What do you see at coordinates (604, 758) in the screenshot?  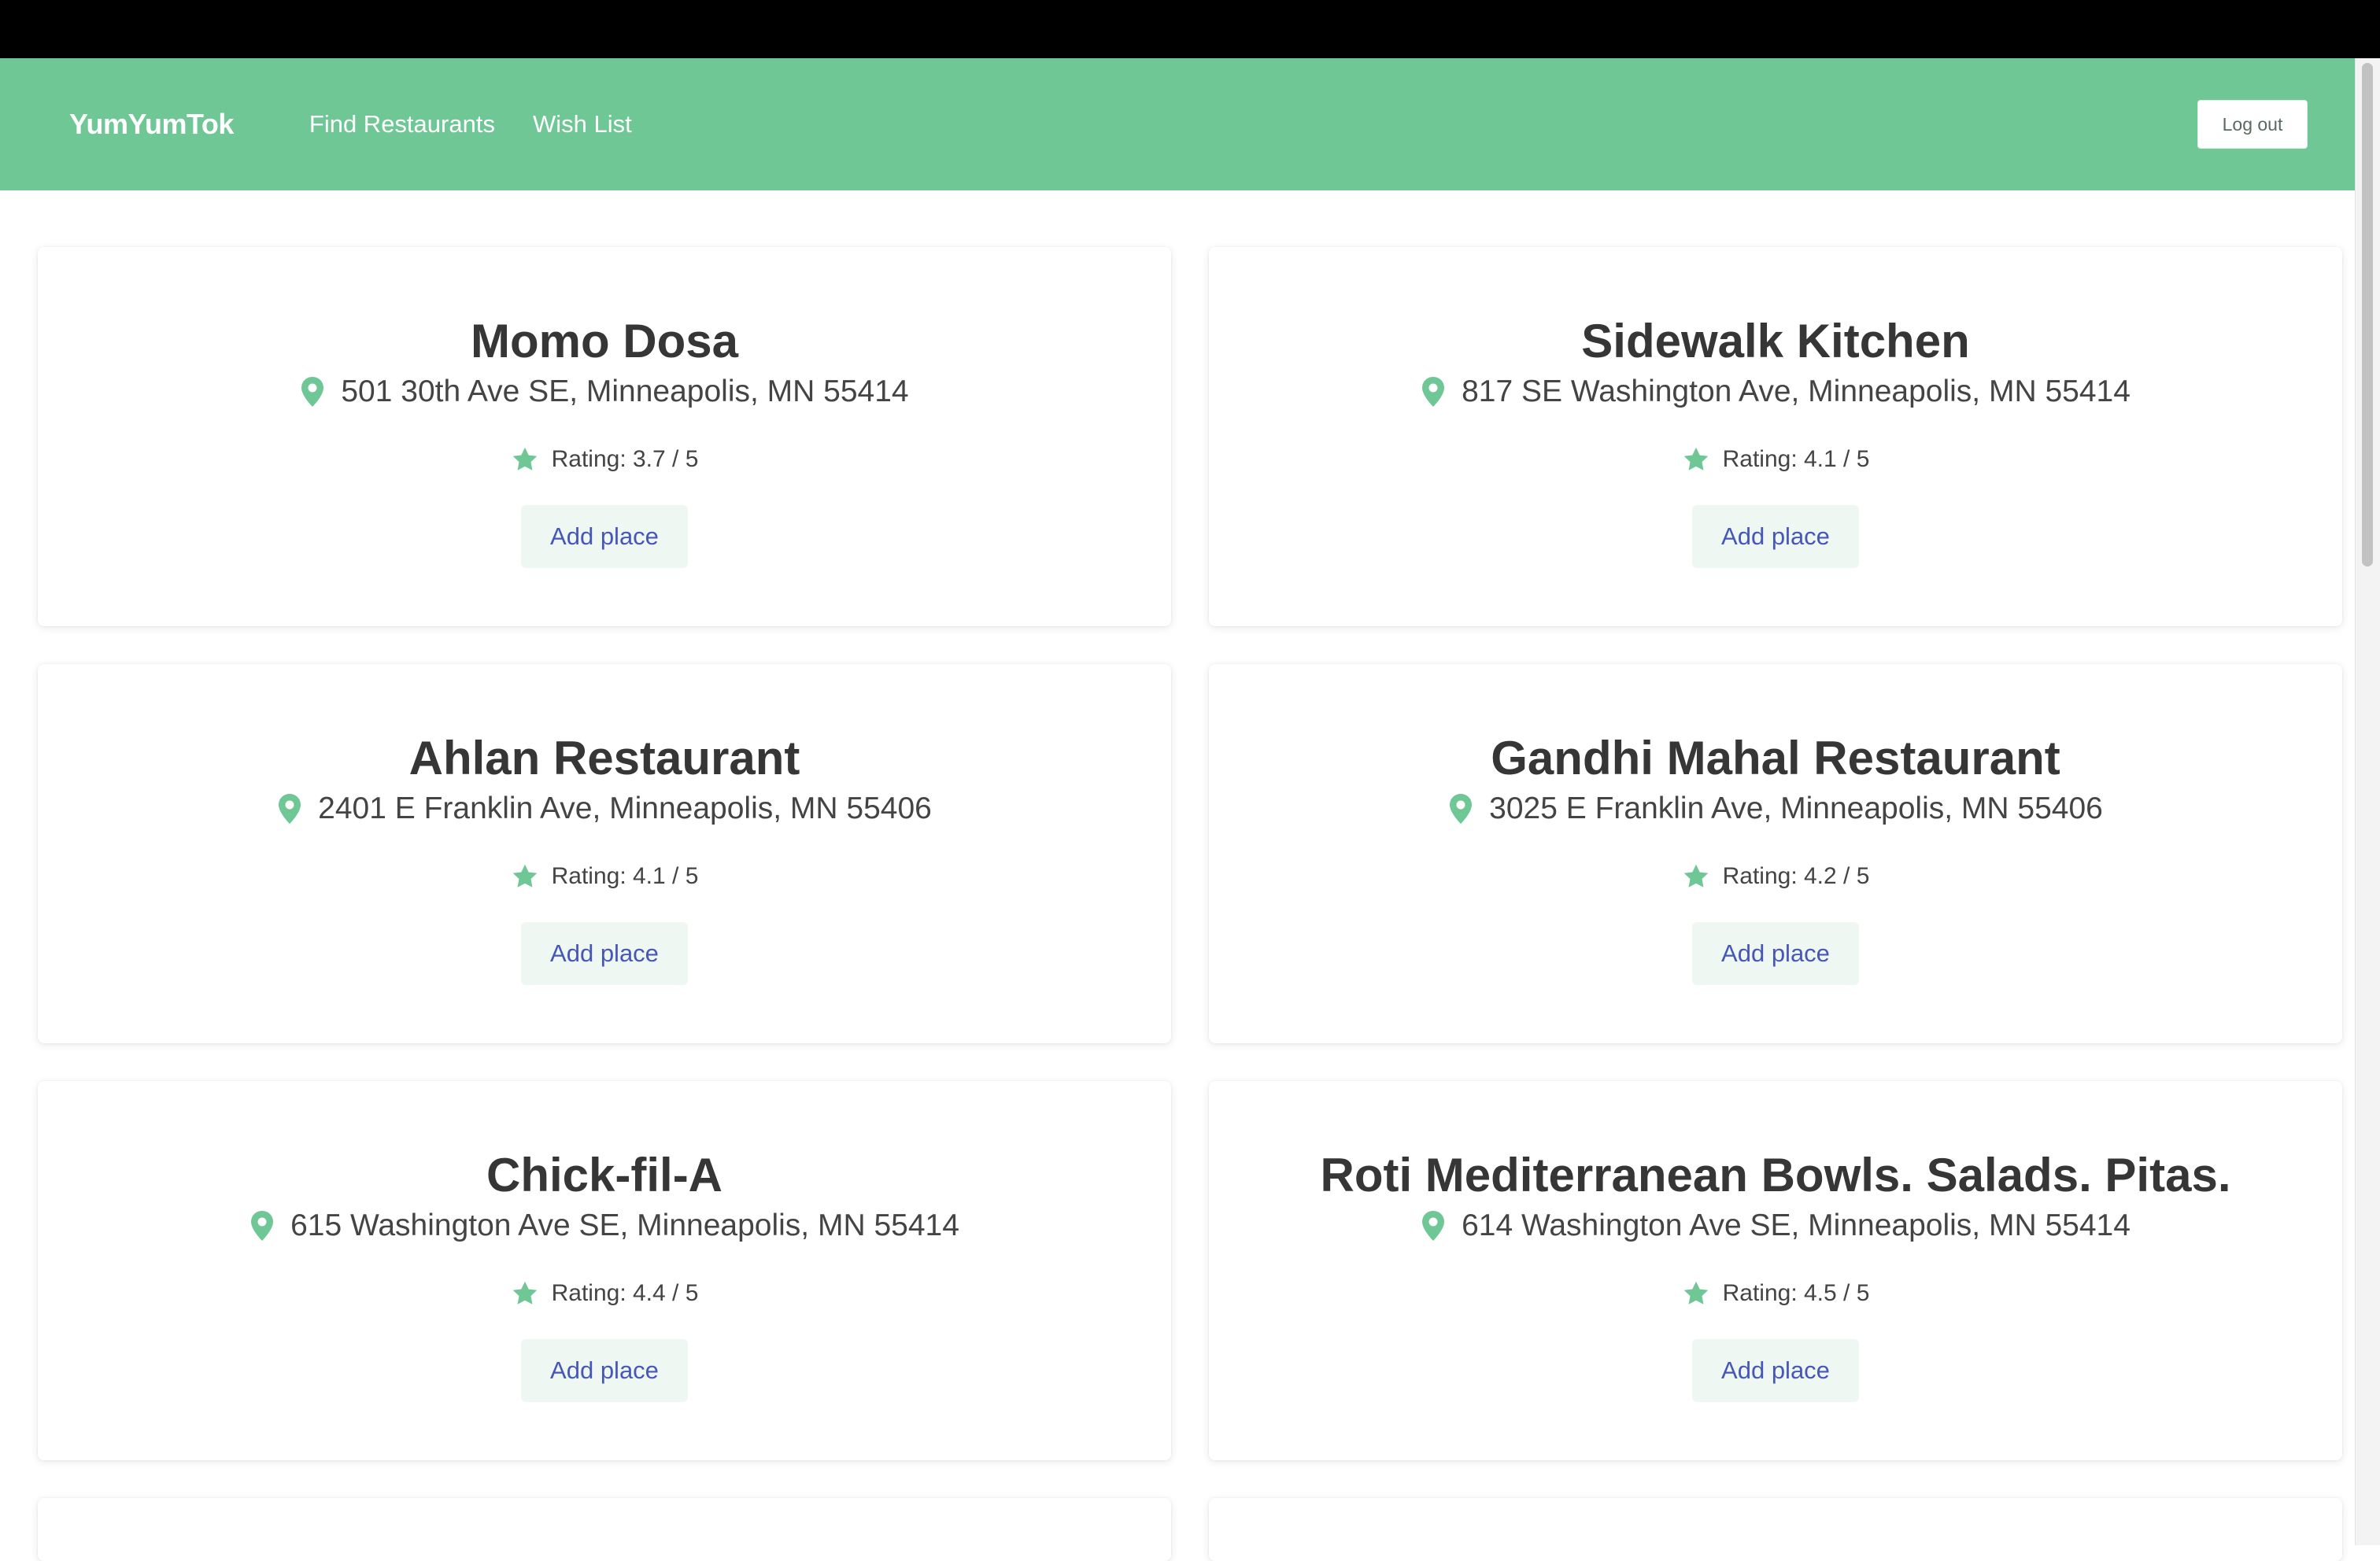 I see `restaurant-name: Ahlan Restaurant` at bounding box center [604, 758].